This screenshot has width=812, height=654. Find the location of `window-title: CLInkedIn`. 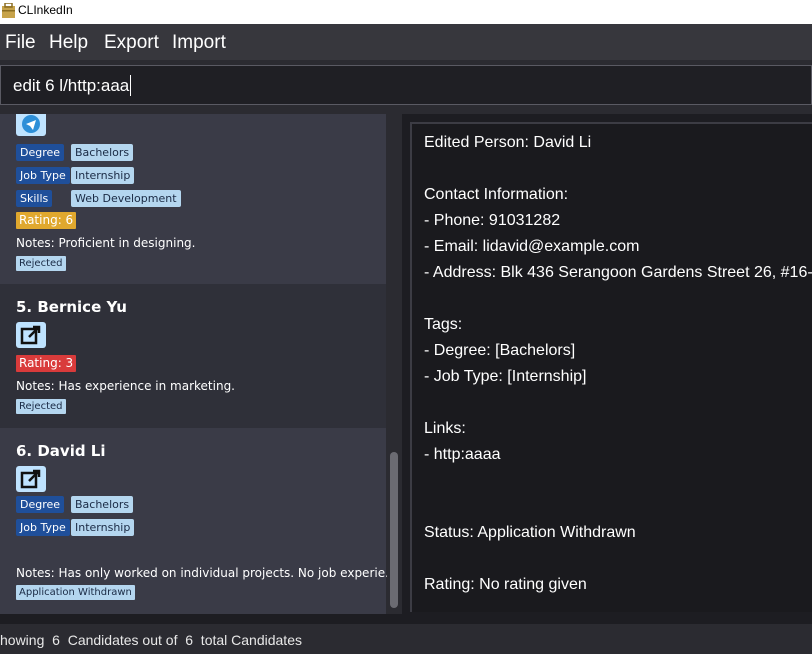

window-title: CLInkedIn is located at coordinates (45, 10).